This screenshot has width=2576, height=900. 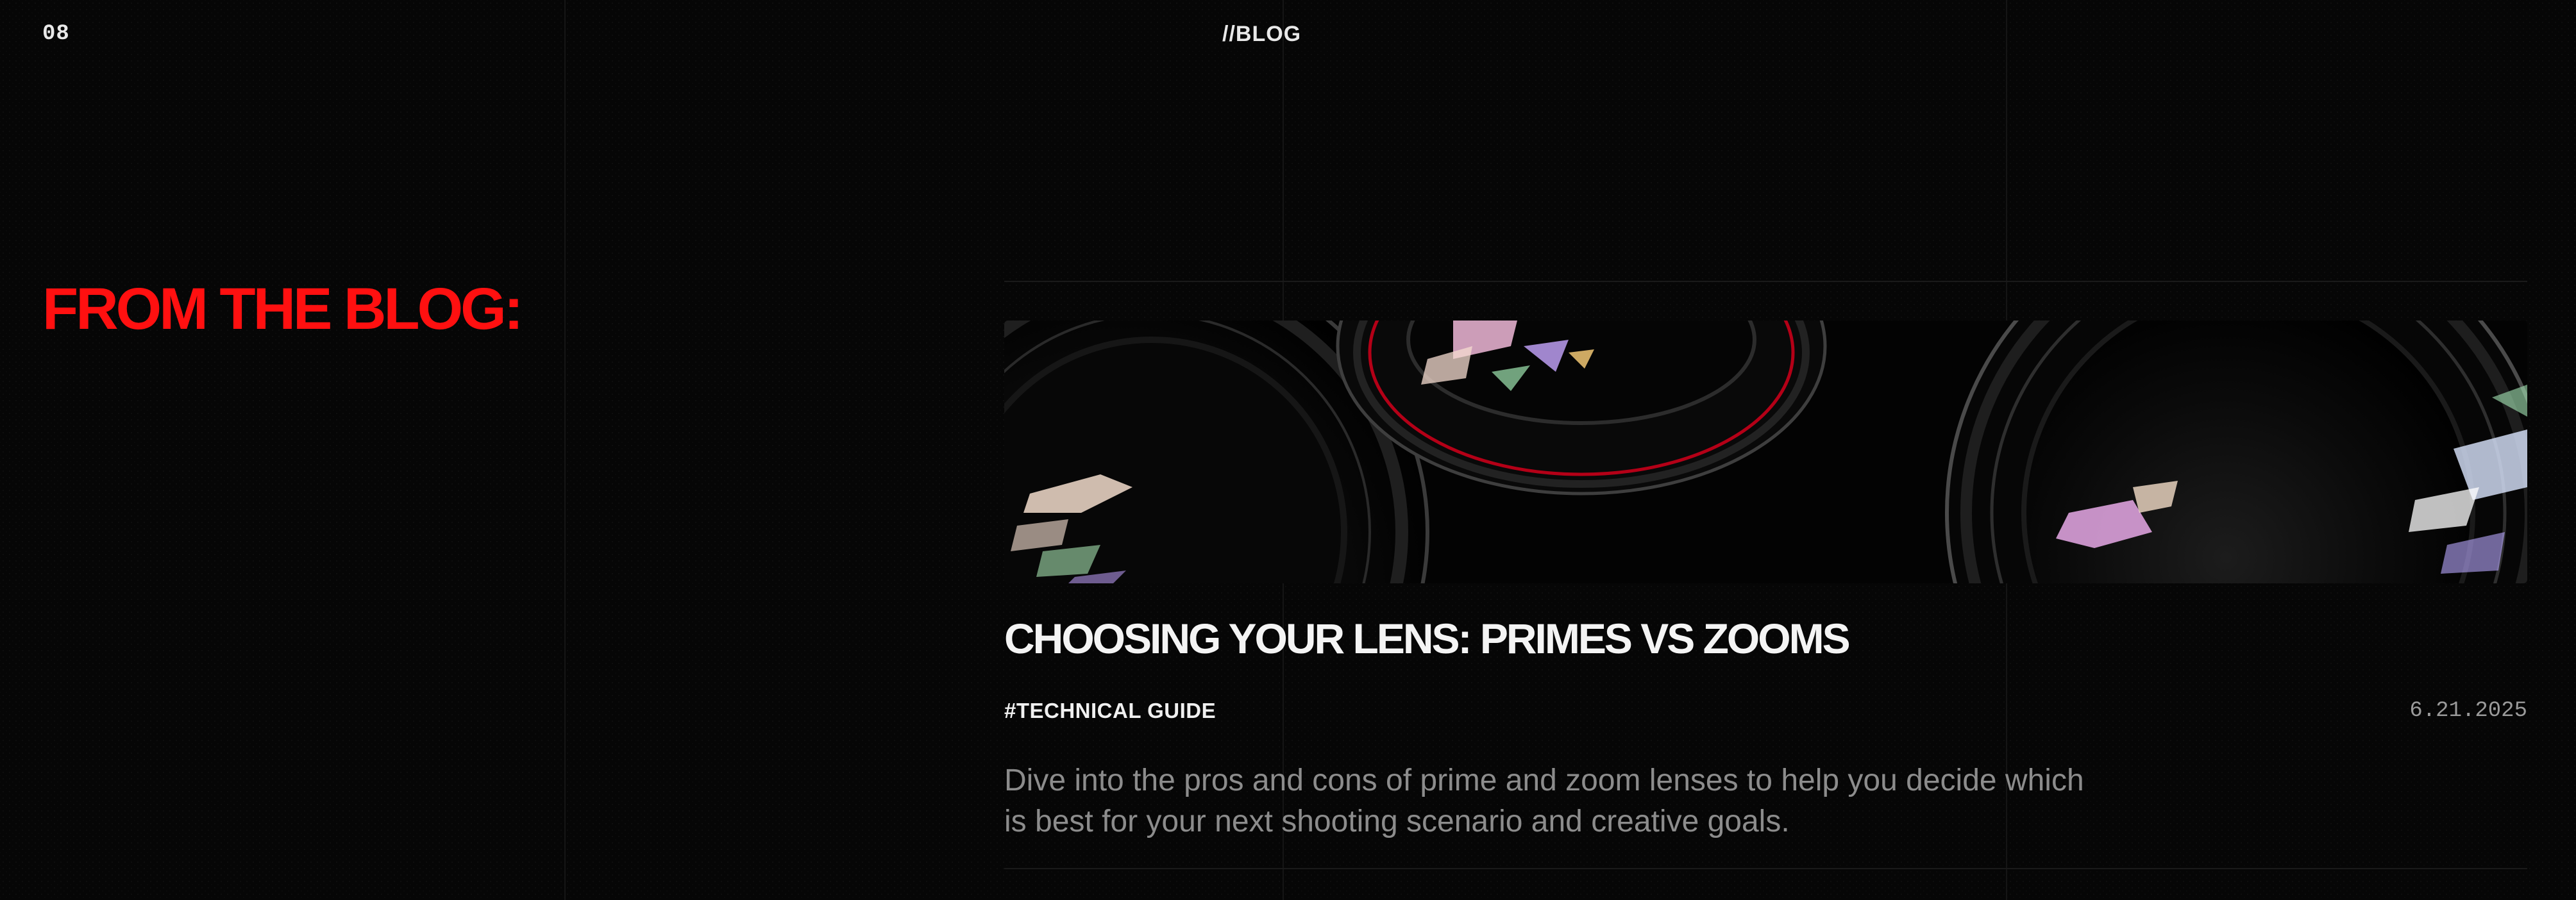 What do you see at coordinates (282, 309) in the screenshot?
I see `section-heading: FROM THE BLOG:` at bounding box center [282, 309].